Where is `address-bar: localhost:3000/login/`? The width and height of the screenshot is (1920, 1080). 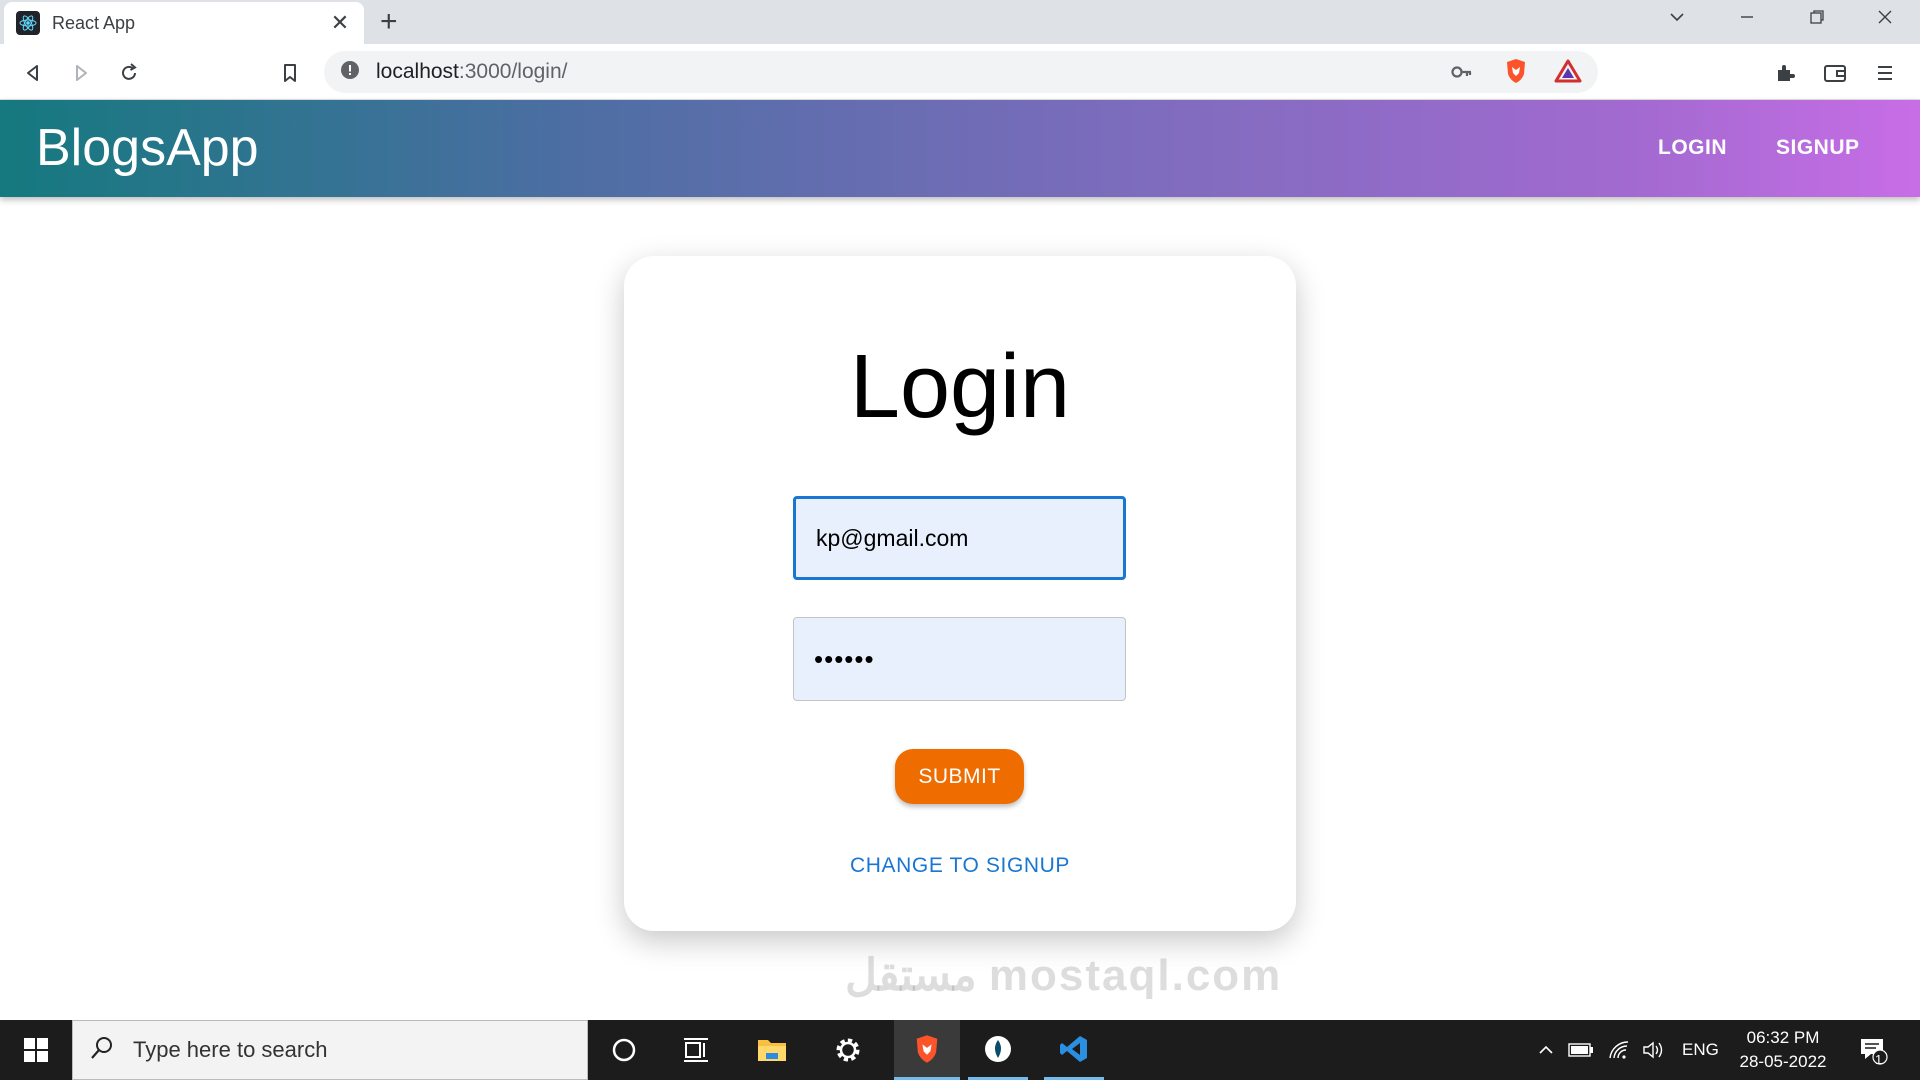
address-bar: localhost:3000/login/ is located at coordinates (961, 72).